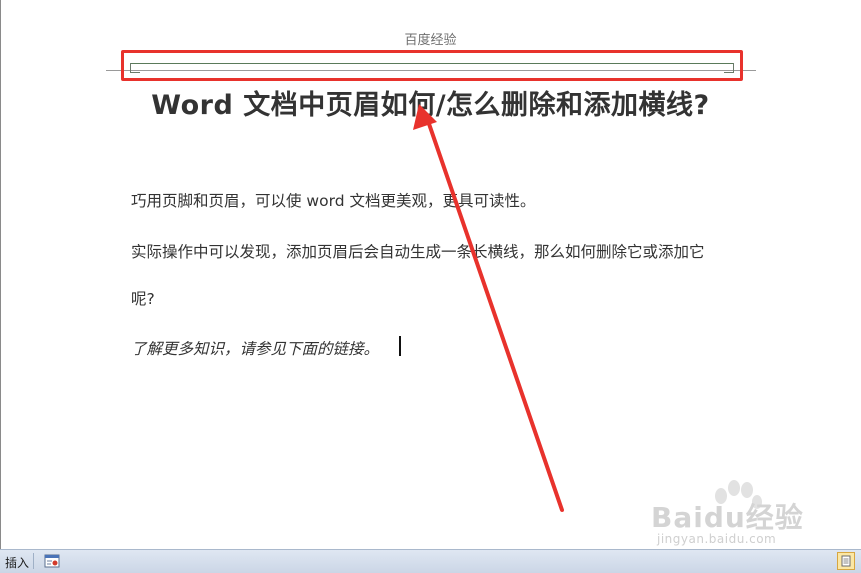  I want to click on insert-mode-indicator: 插入, so click(17, 562).